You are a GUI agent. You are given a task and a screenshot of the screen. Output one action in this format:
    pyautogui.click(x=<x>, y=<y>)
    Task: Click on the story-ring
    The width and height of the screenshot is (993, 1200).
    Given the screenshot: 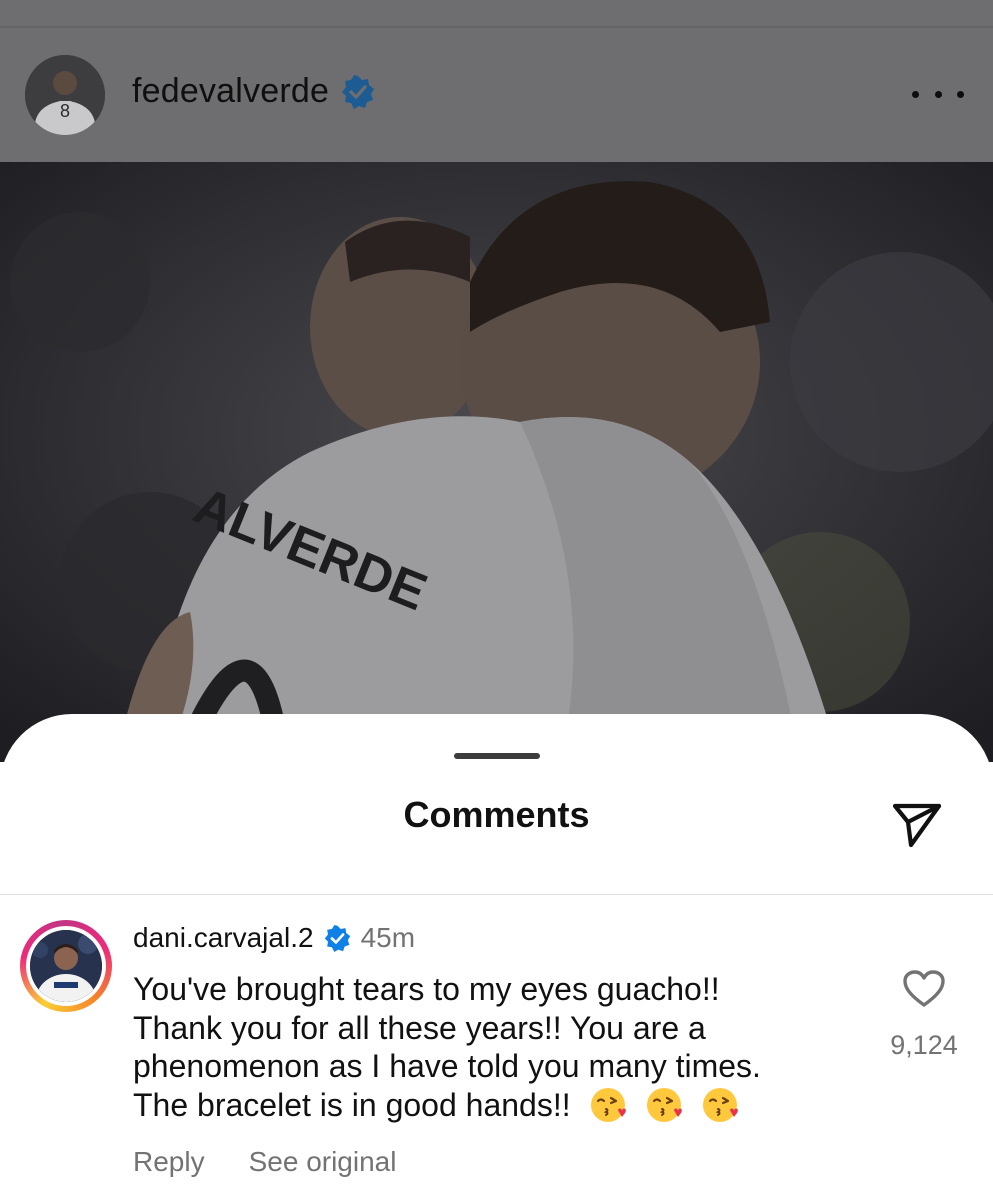 What is the action you would take?
    pyautogui.click(x=66, y=966)
    